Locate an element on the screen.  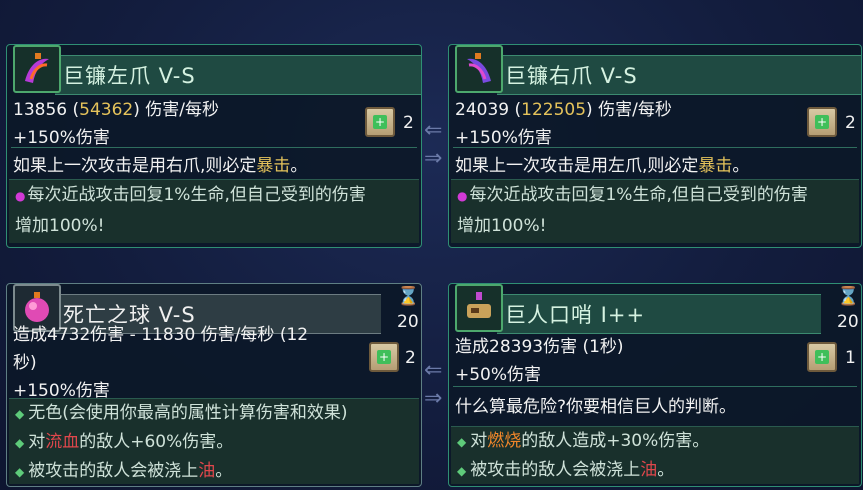
scroll-count: 1 is located at coordinates (850, 358).